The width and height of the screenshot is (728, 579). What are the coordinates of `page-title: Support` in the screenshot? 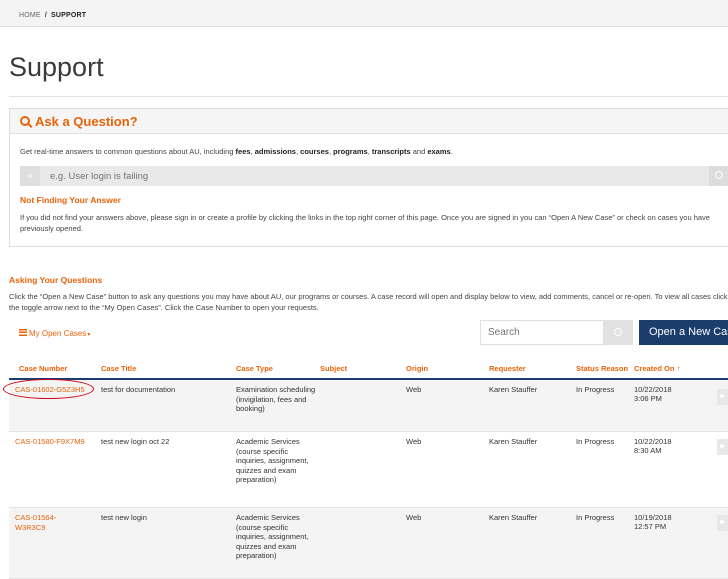 It's located at (56, 67).